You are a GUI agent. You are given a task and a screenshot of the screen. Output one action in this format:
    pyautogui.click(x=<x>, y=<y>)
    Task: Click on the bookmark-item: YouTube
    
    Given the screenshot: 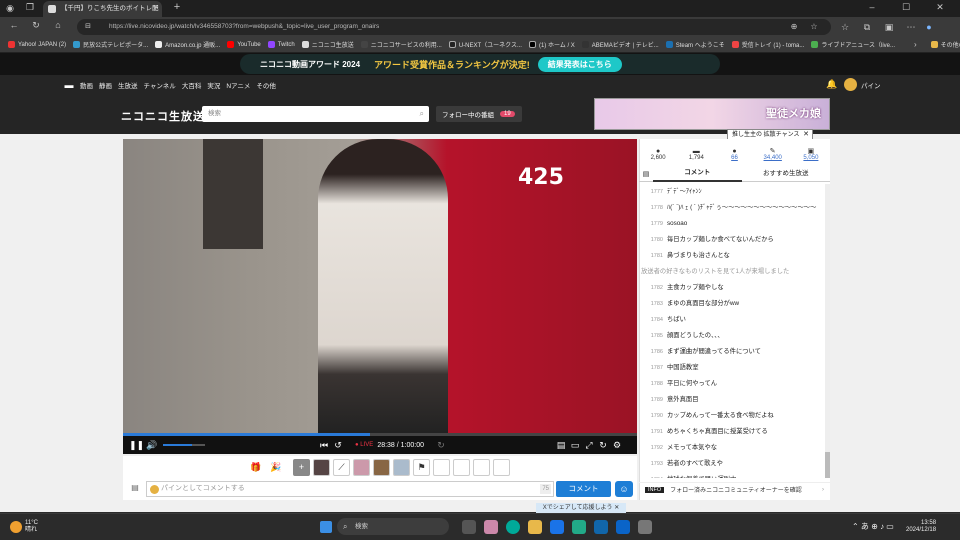 What is the action you would take?
    pyautogui.click(x=244, y=45)
    